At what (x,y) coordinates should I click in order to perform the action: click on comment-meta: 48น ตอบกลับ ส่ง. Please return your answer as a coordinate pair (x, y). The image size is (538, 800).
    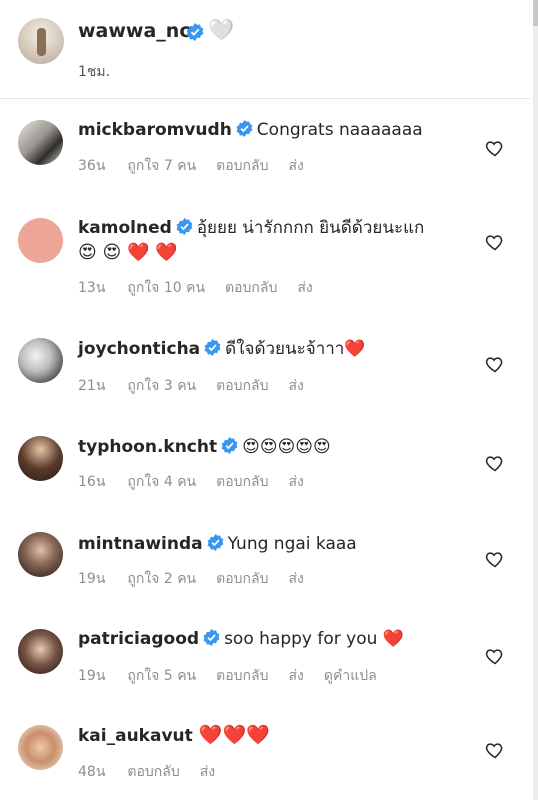
    Looking at the image, I should click on (156, 772).